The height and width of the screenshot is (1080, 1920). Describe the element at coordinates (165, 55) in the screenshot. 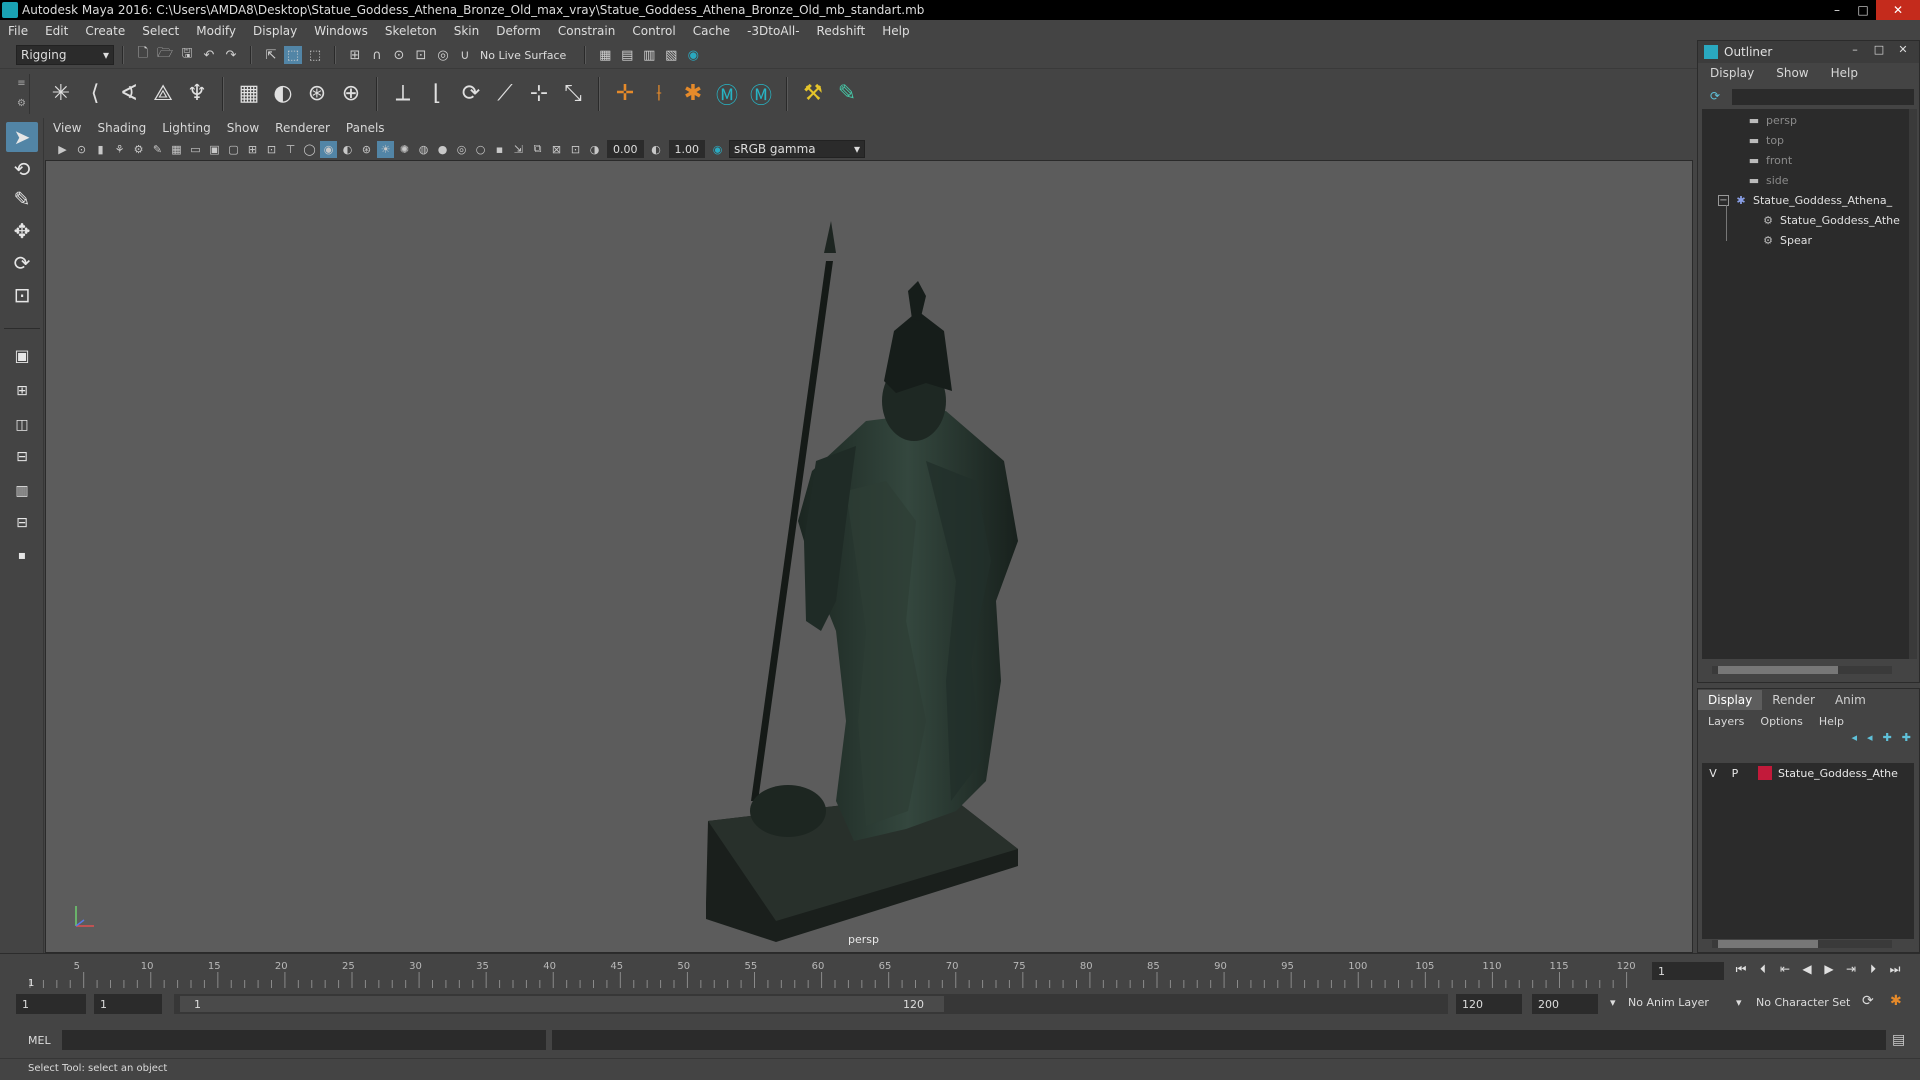

I see `open-scene-icon: 🗁` at that location.